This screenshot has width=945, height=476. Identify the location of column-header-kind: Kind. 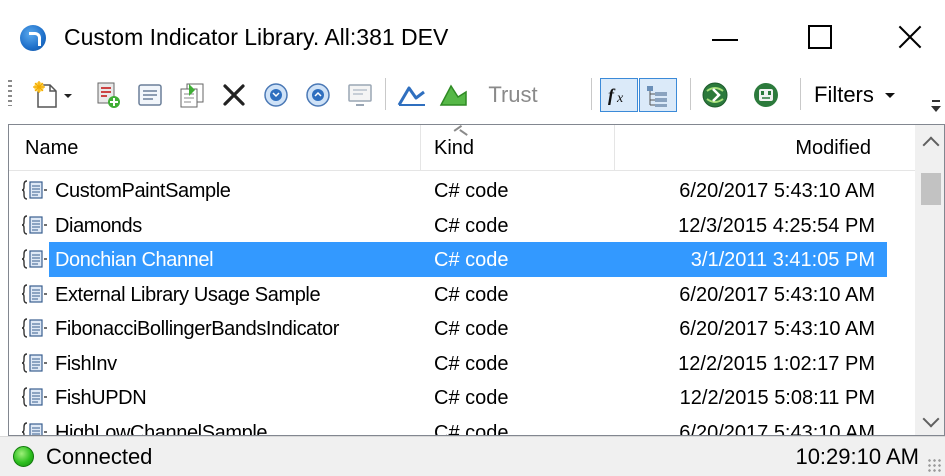
(524, 148).